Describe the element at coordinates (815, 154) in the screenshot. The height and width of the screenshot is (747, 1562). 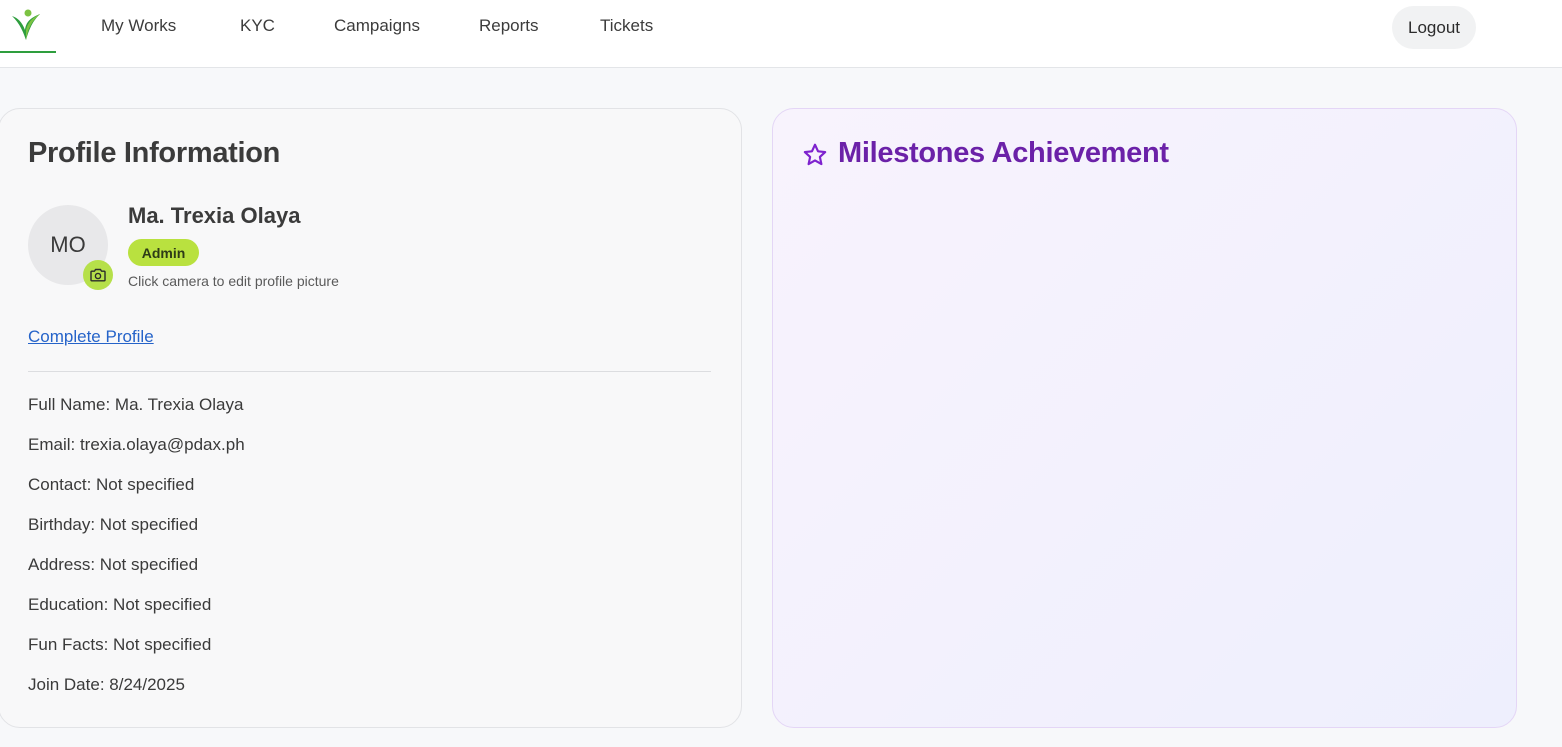
I see `star-icon` at that location.